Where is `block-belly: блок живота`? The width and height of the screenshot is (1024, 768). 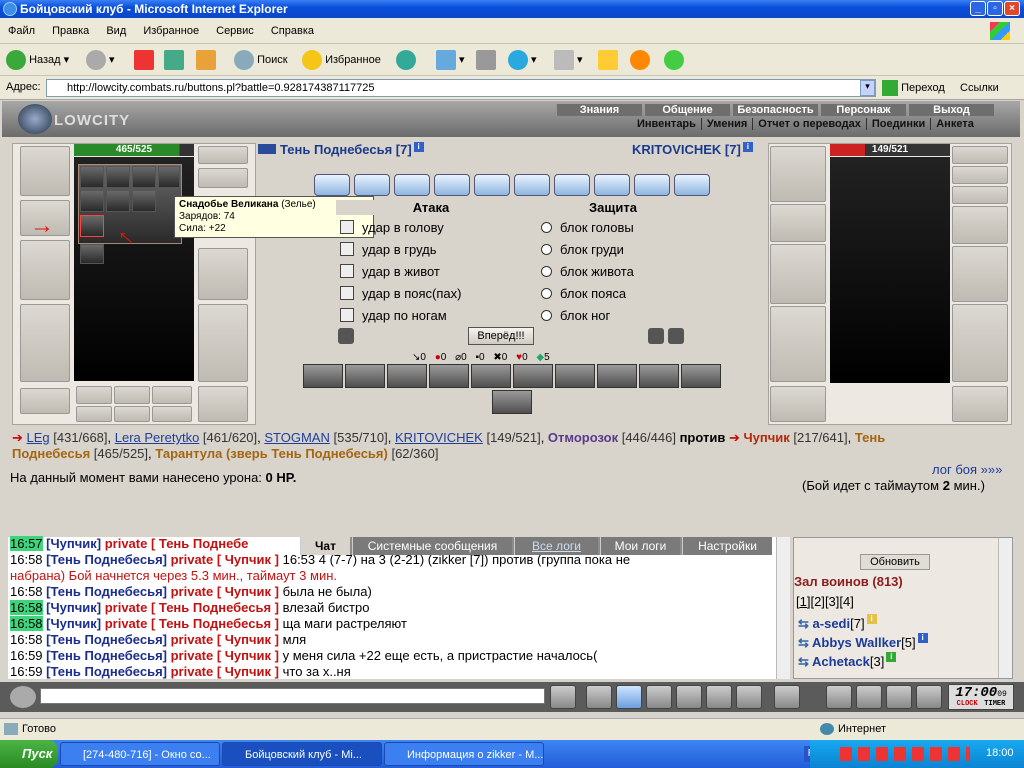 block-belly: блок живота is located at coordinates (587, 271).